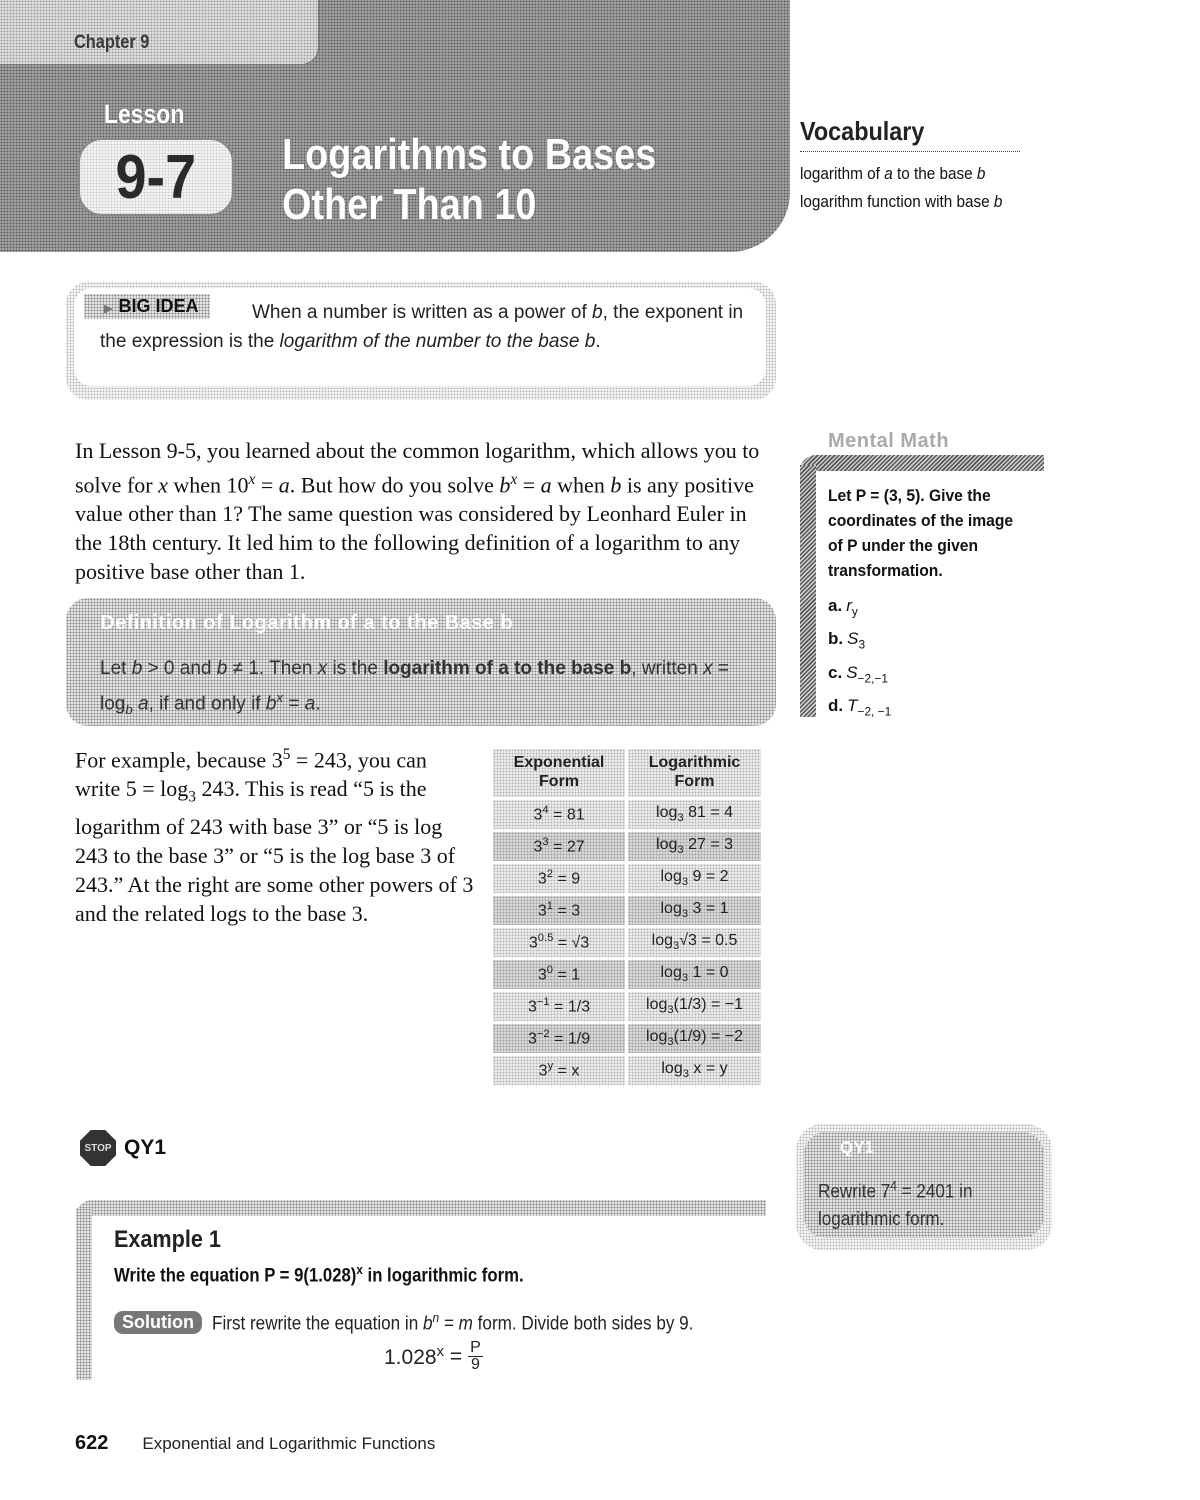  Describe the element at coordinates (571, 943) in the screenshot. I see `value: = √3` at that location.